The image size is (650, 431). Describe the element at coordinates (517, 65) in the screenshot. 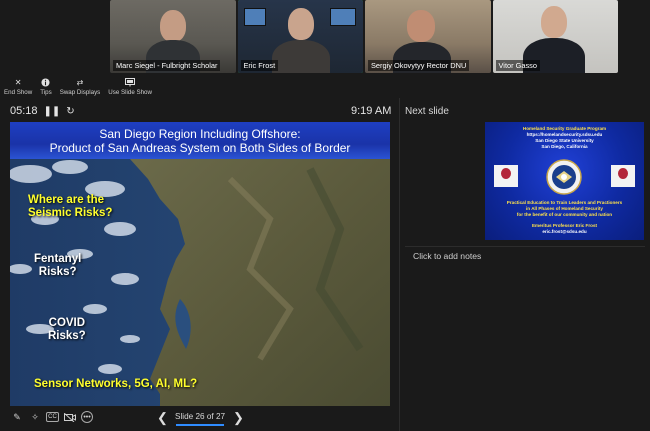

I see `participant-name: Vitor Gasso` at that location.